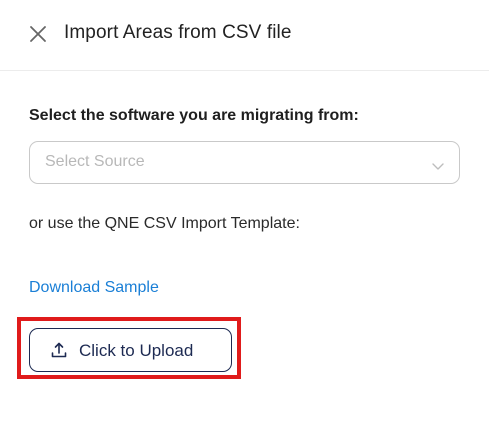  What do you see at coordinates (244, 162) in the screenshot?
I see `source-select: Select Source` at bounding box center [244, 162].